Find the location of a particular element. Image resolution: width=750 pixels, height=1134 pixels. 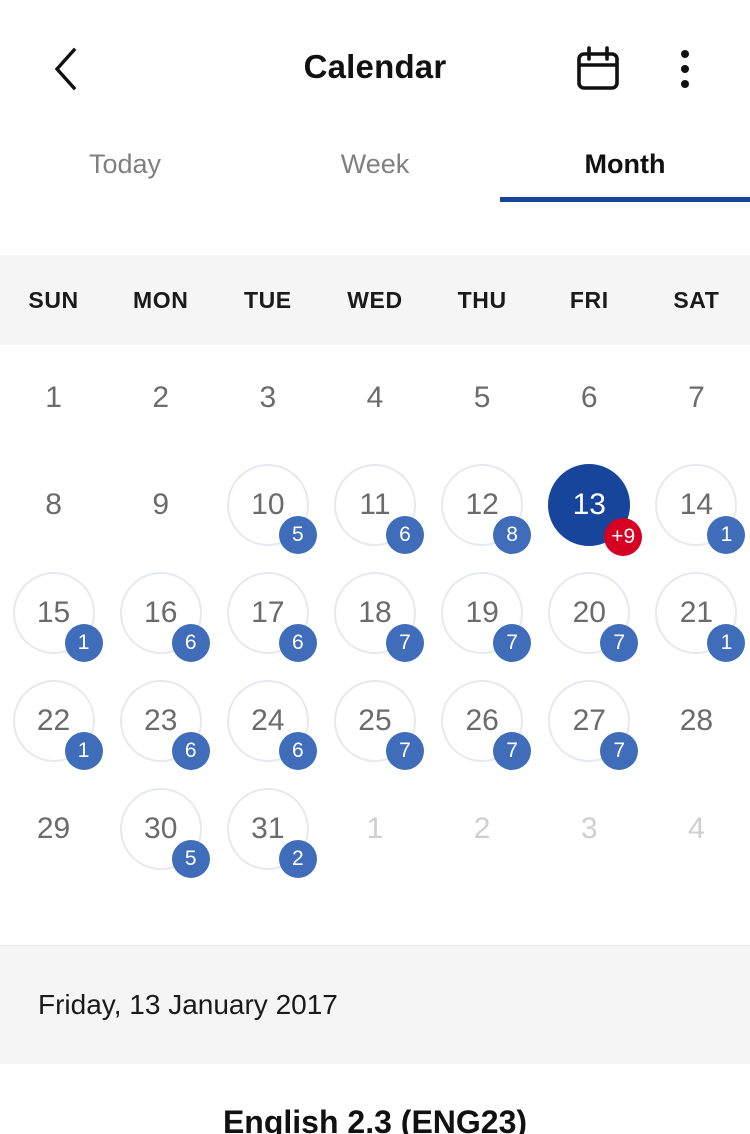

day-number: 22 is located at coordinates (53, 720).